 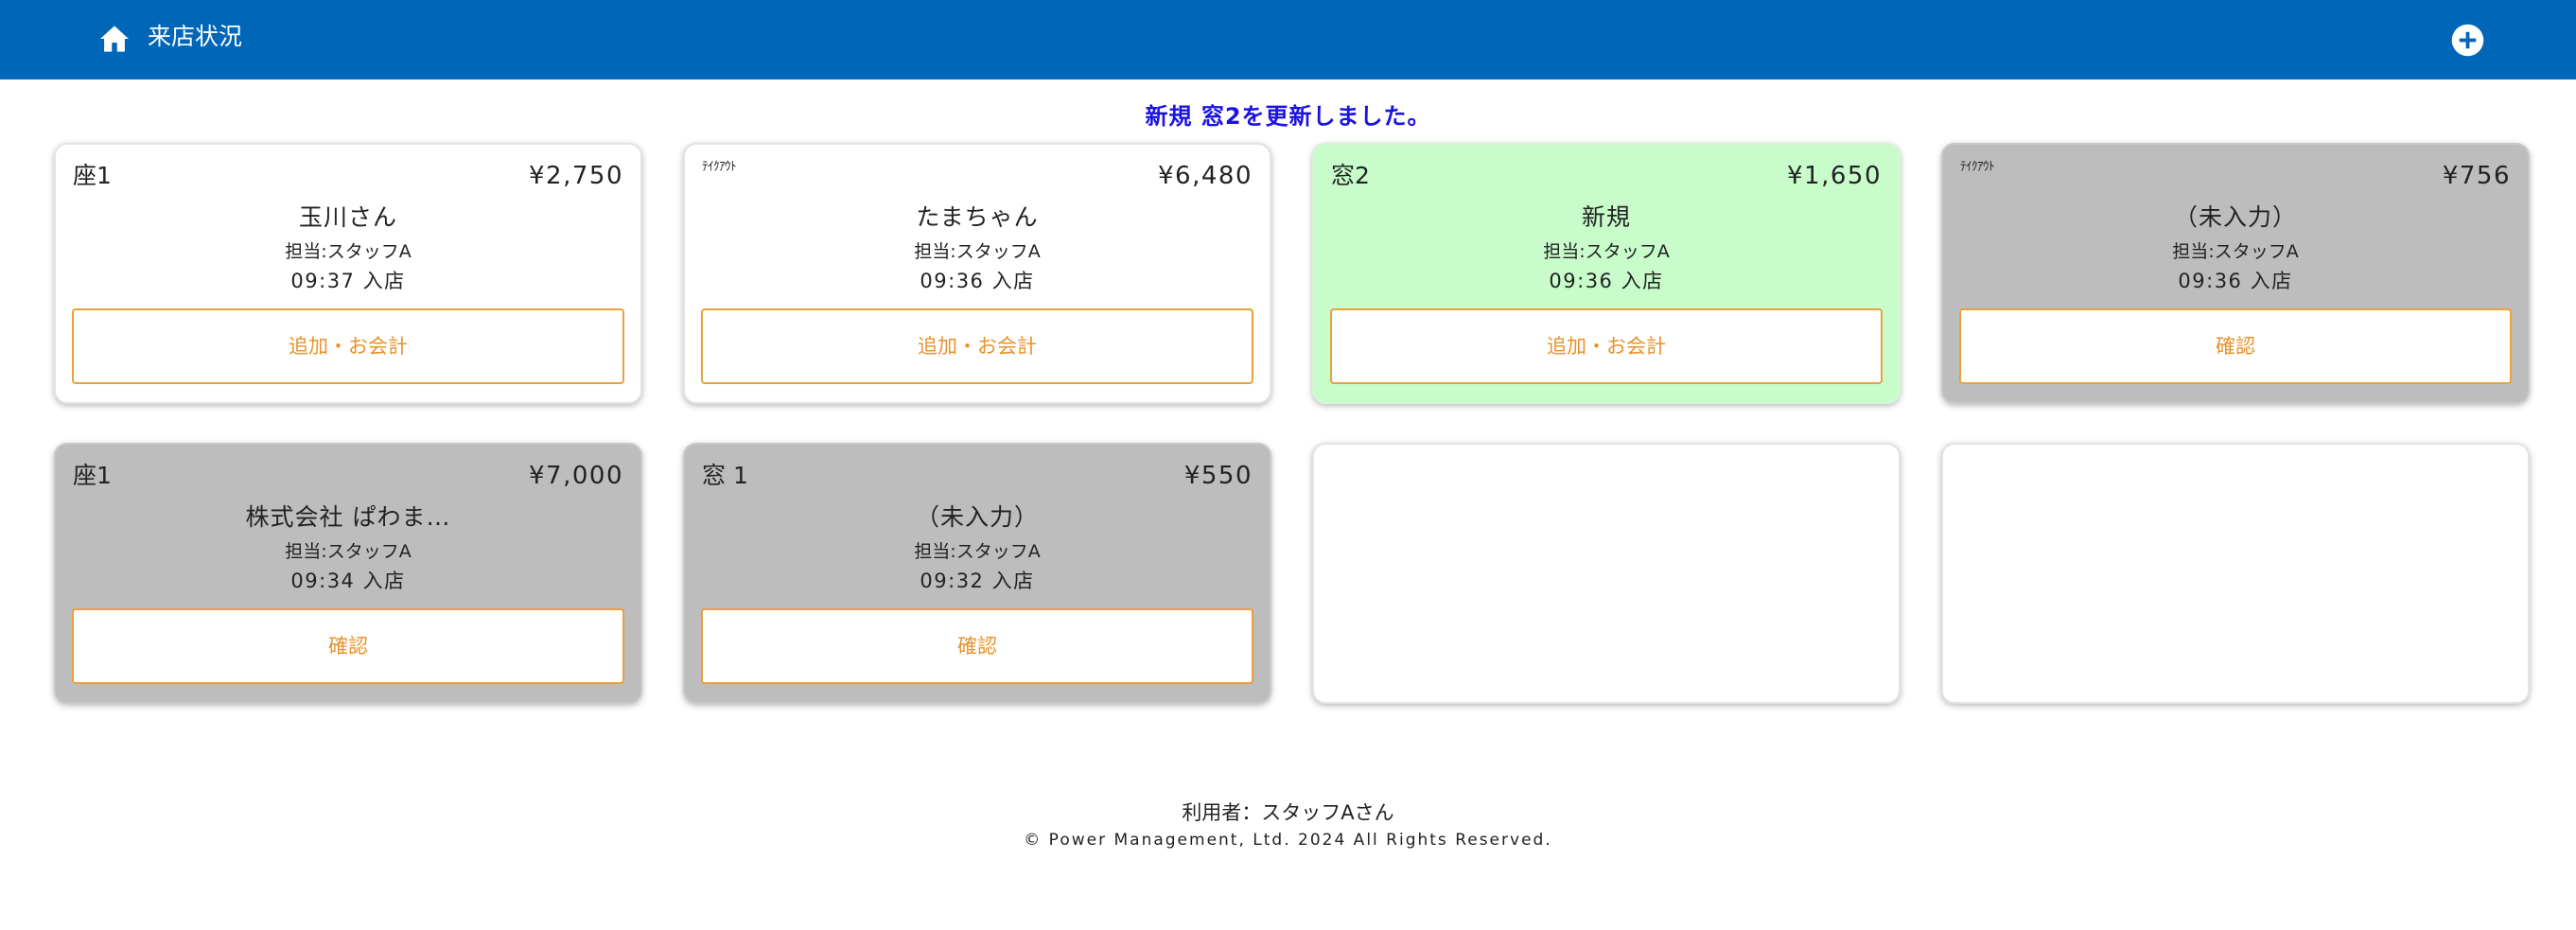 I want to click on price-label: ¥756, so click(x=2477, y=176).